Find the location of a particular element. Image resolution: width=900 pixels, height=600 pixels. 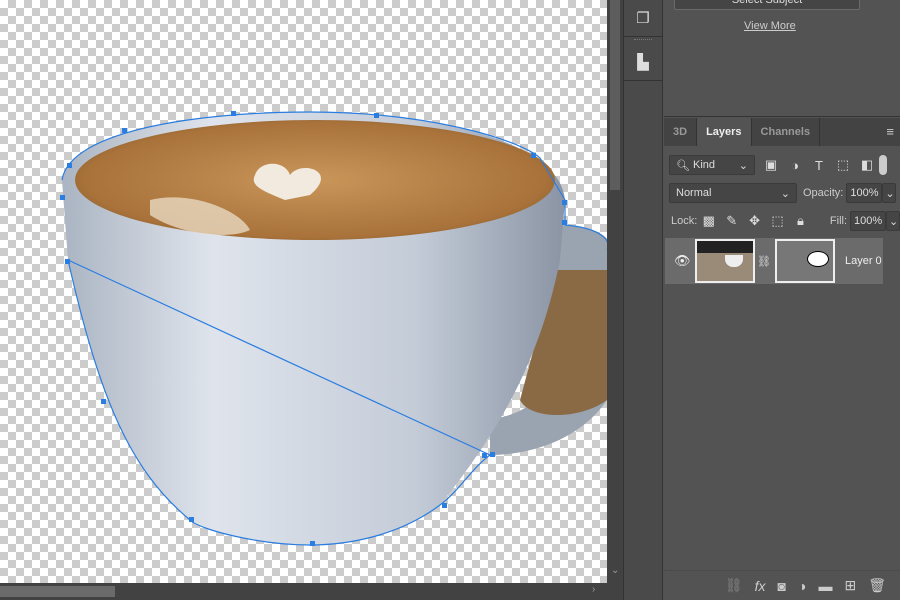

type-filter-icon: T is located at coordinates (819, 165).